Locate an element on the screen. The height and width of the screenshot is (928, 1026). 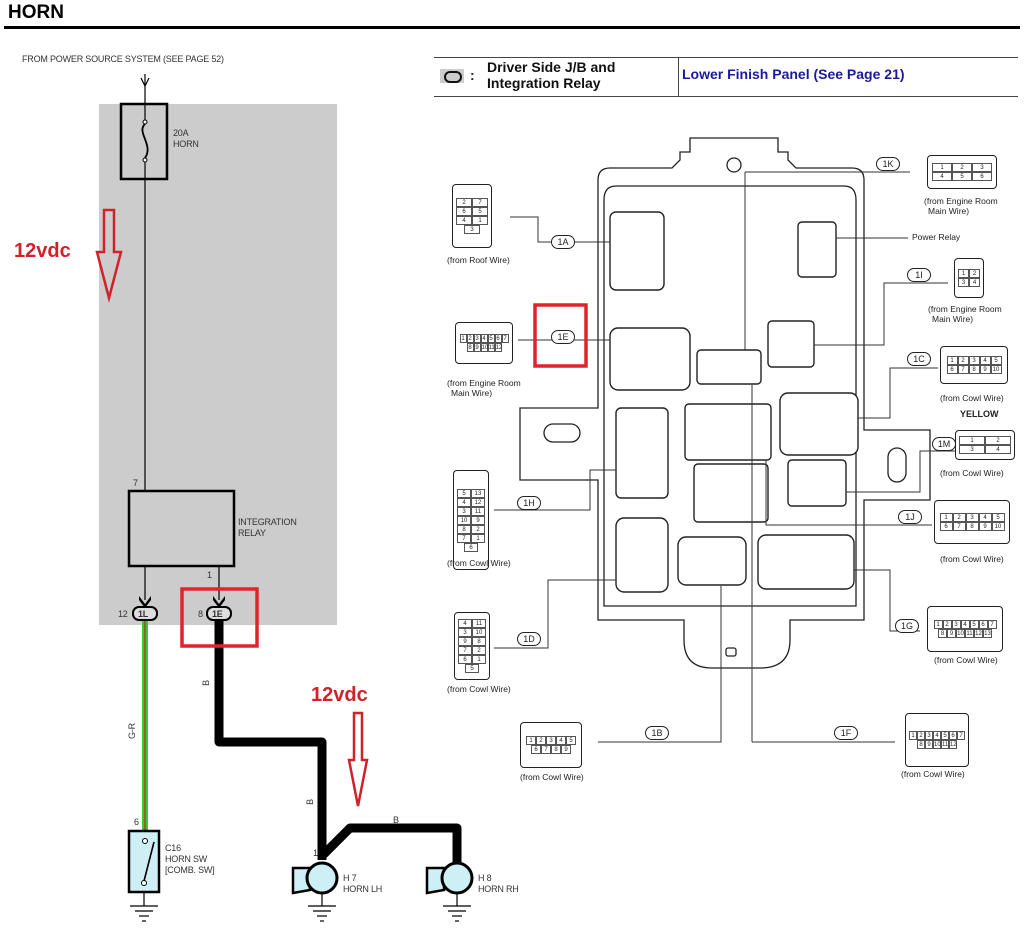
legend-location-link: Lower Finish Panel (See Page 21) is located at coordinates (793, 74).